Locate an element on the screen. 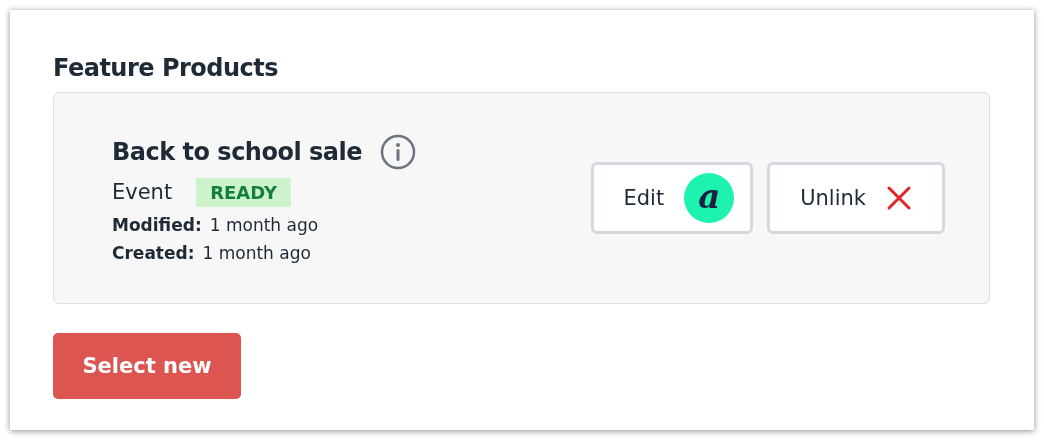 This screenshot has height=440, width=1044. unlink-button: Unlink is located at coordinates (856, 198).